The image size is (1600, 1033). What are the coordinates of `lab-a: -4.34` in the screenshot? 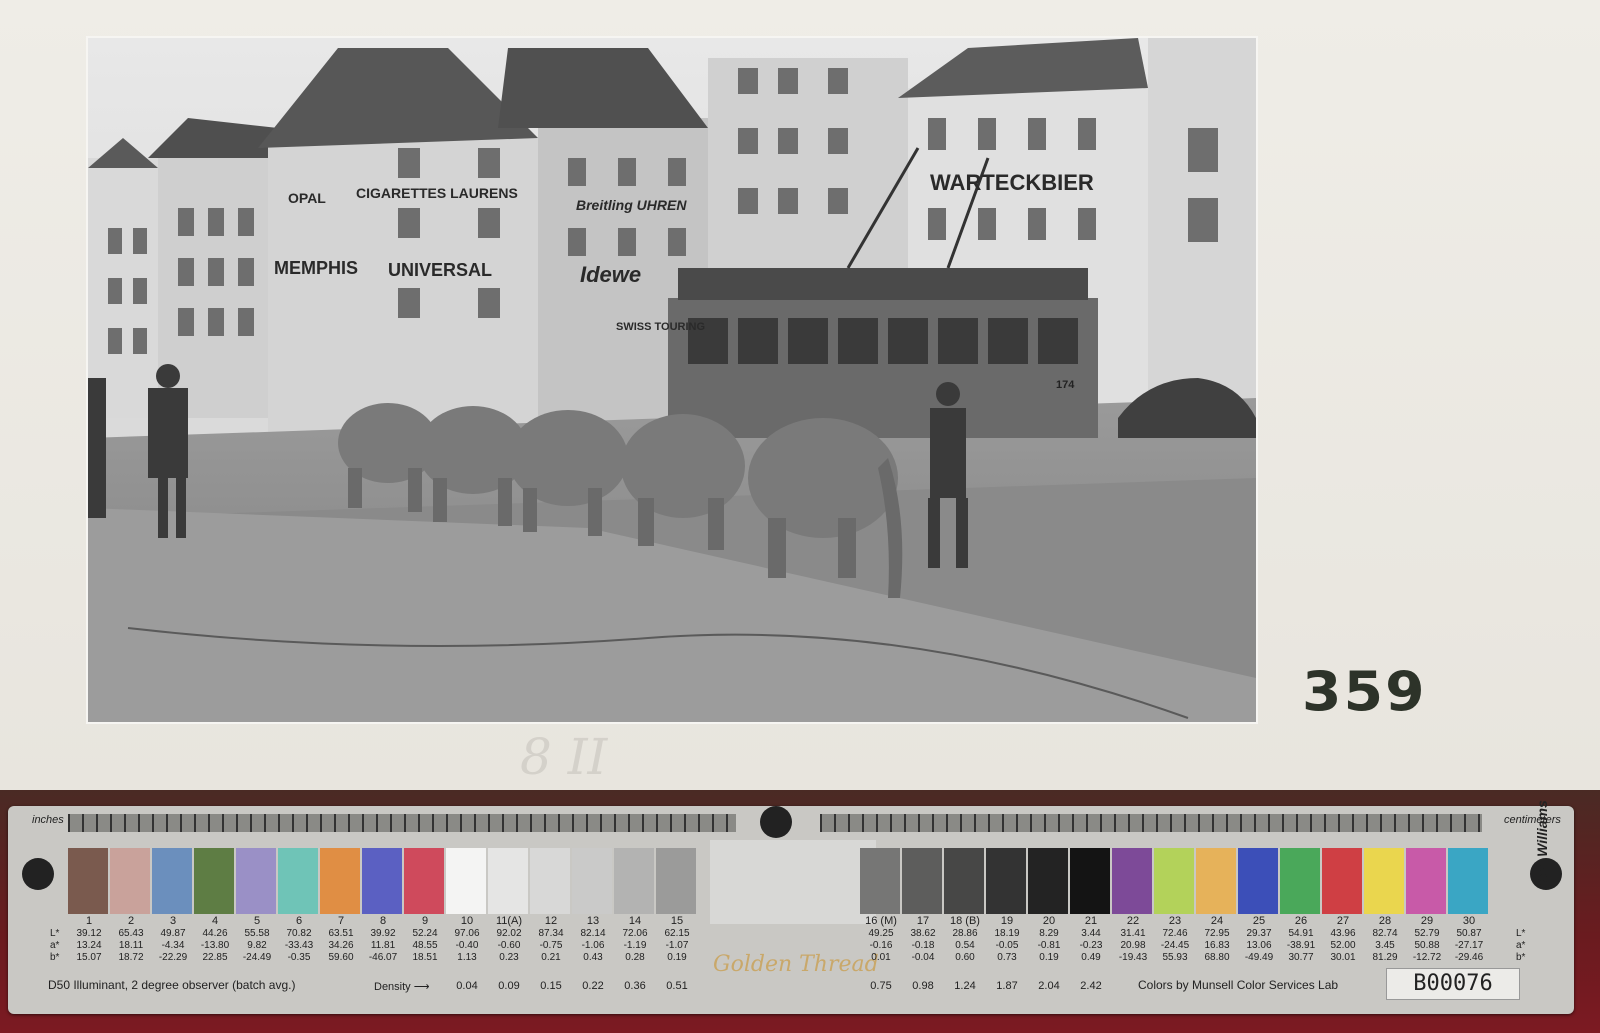 It's located at (173, 945).